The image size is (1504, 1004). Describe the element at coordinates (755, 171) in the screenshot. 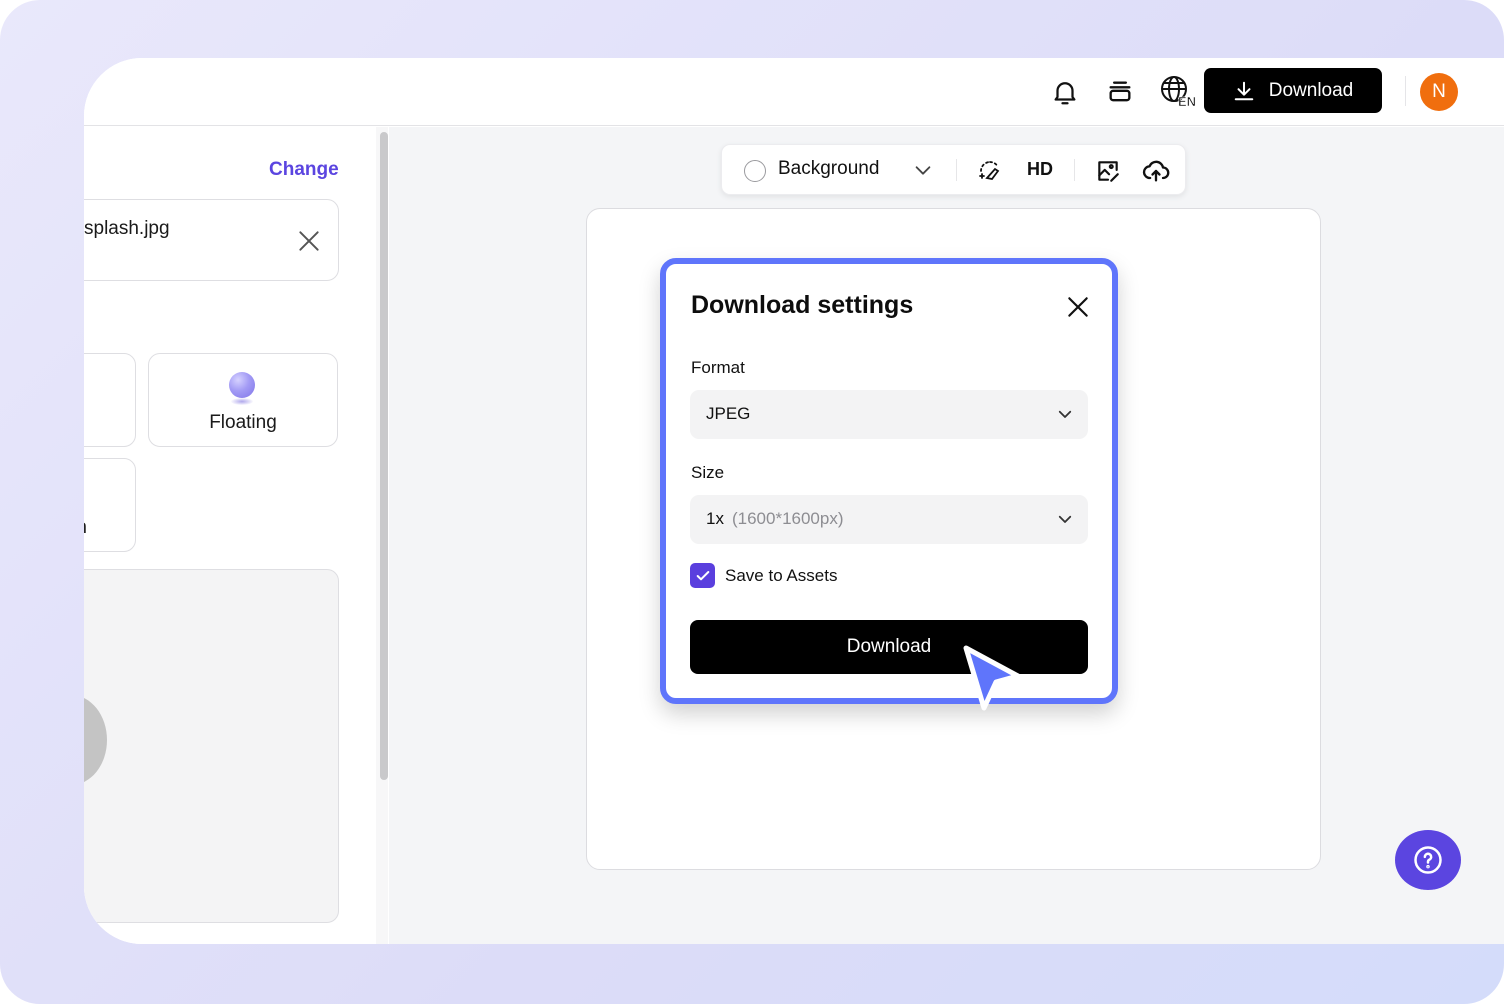

I see `background-color-swatch` at that location.